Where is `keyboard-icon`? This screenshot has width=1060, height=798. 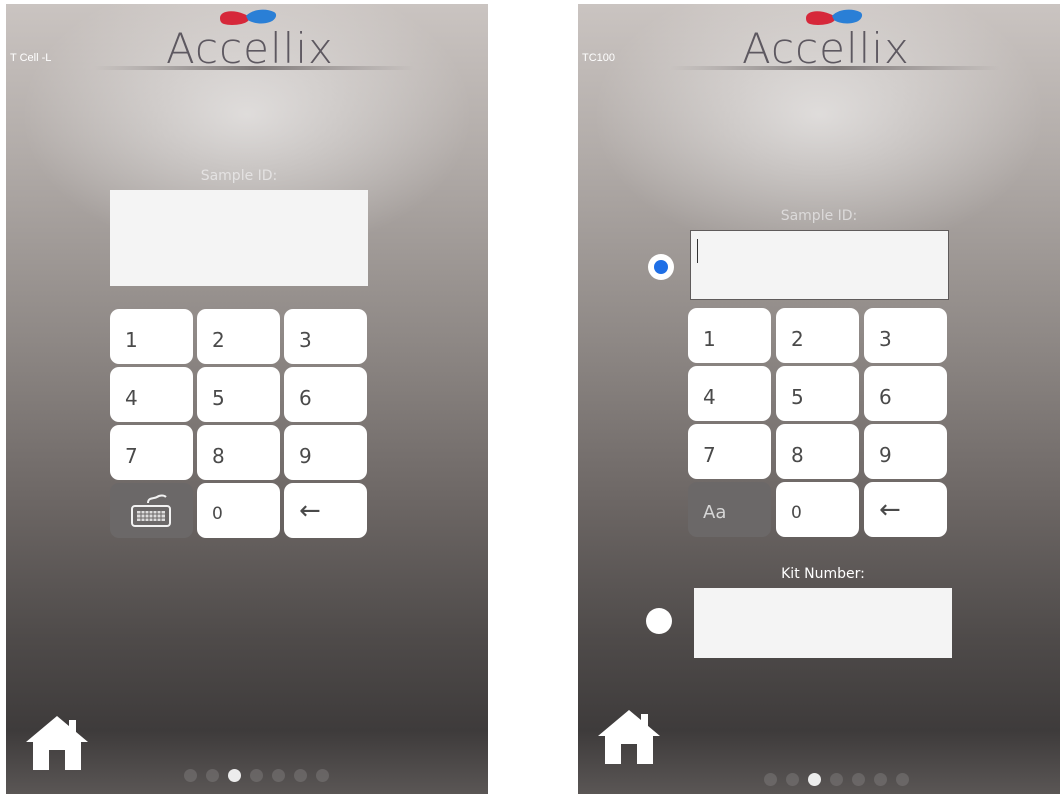
keyboard-icon is located at coordinates (151, 510).